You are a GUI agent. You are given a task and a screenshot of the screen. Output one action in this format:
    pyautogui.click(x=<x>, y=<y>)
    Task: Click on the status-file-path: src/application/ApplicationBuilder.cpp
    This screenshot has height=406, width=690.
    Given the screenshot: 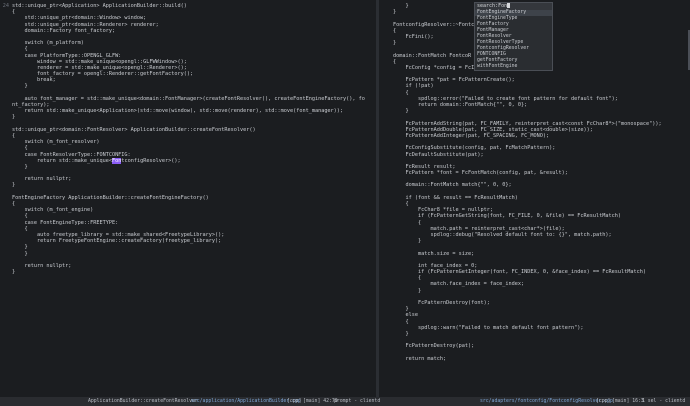 What is the action you would take?
    pyautogui.click(x=246, y=401)
    